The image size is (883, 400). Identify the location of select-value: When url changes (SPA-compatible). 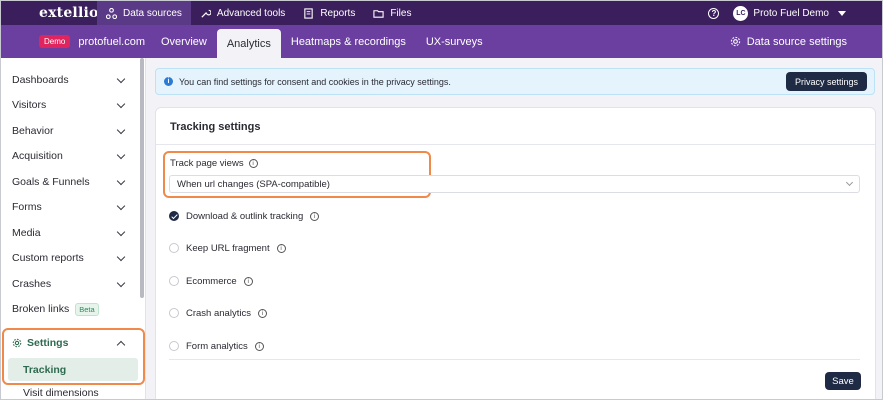
(253, 184).